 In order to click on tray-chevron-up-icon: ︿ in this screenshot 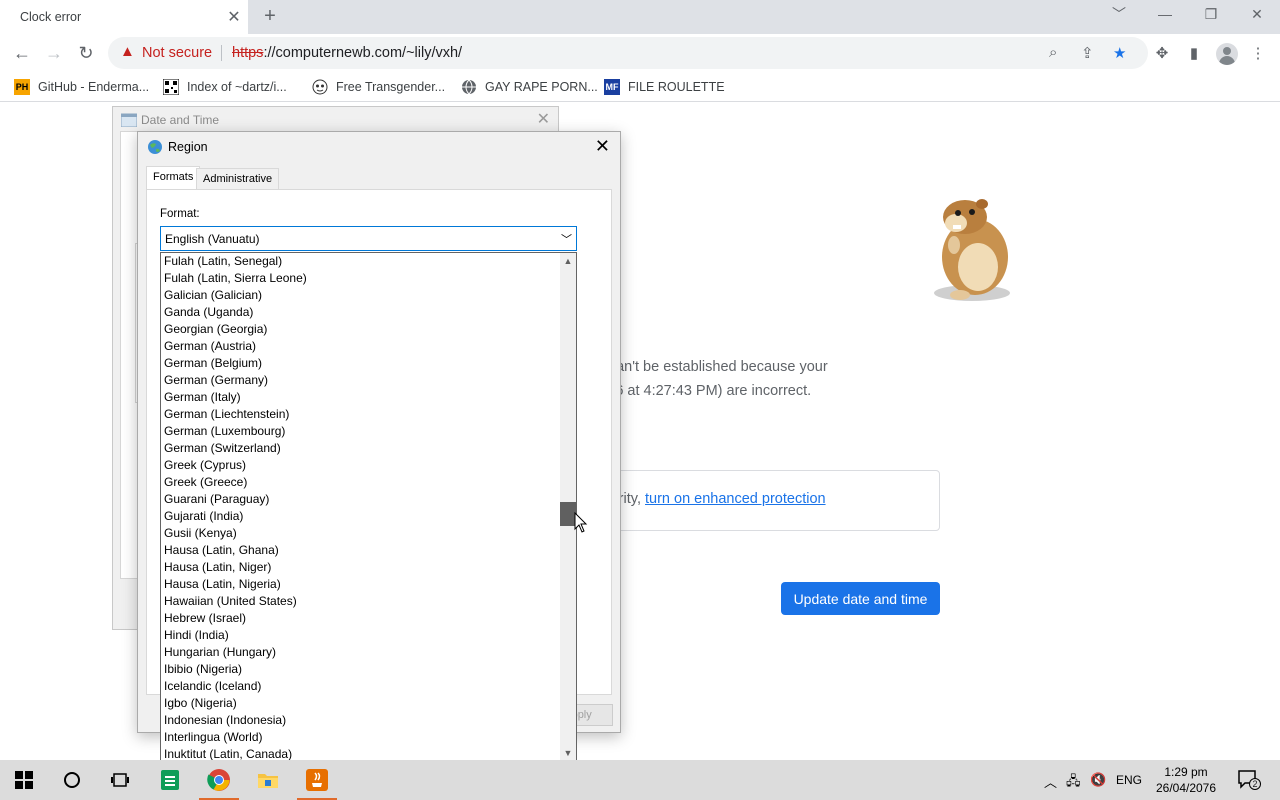, I will do `click(1050, 781)`.